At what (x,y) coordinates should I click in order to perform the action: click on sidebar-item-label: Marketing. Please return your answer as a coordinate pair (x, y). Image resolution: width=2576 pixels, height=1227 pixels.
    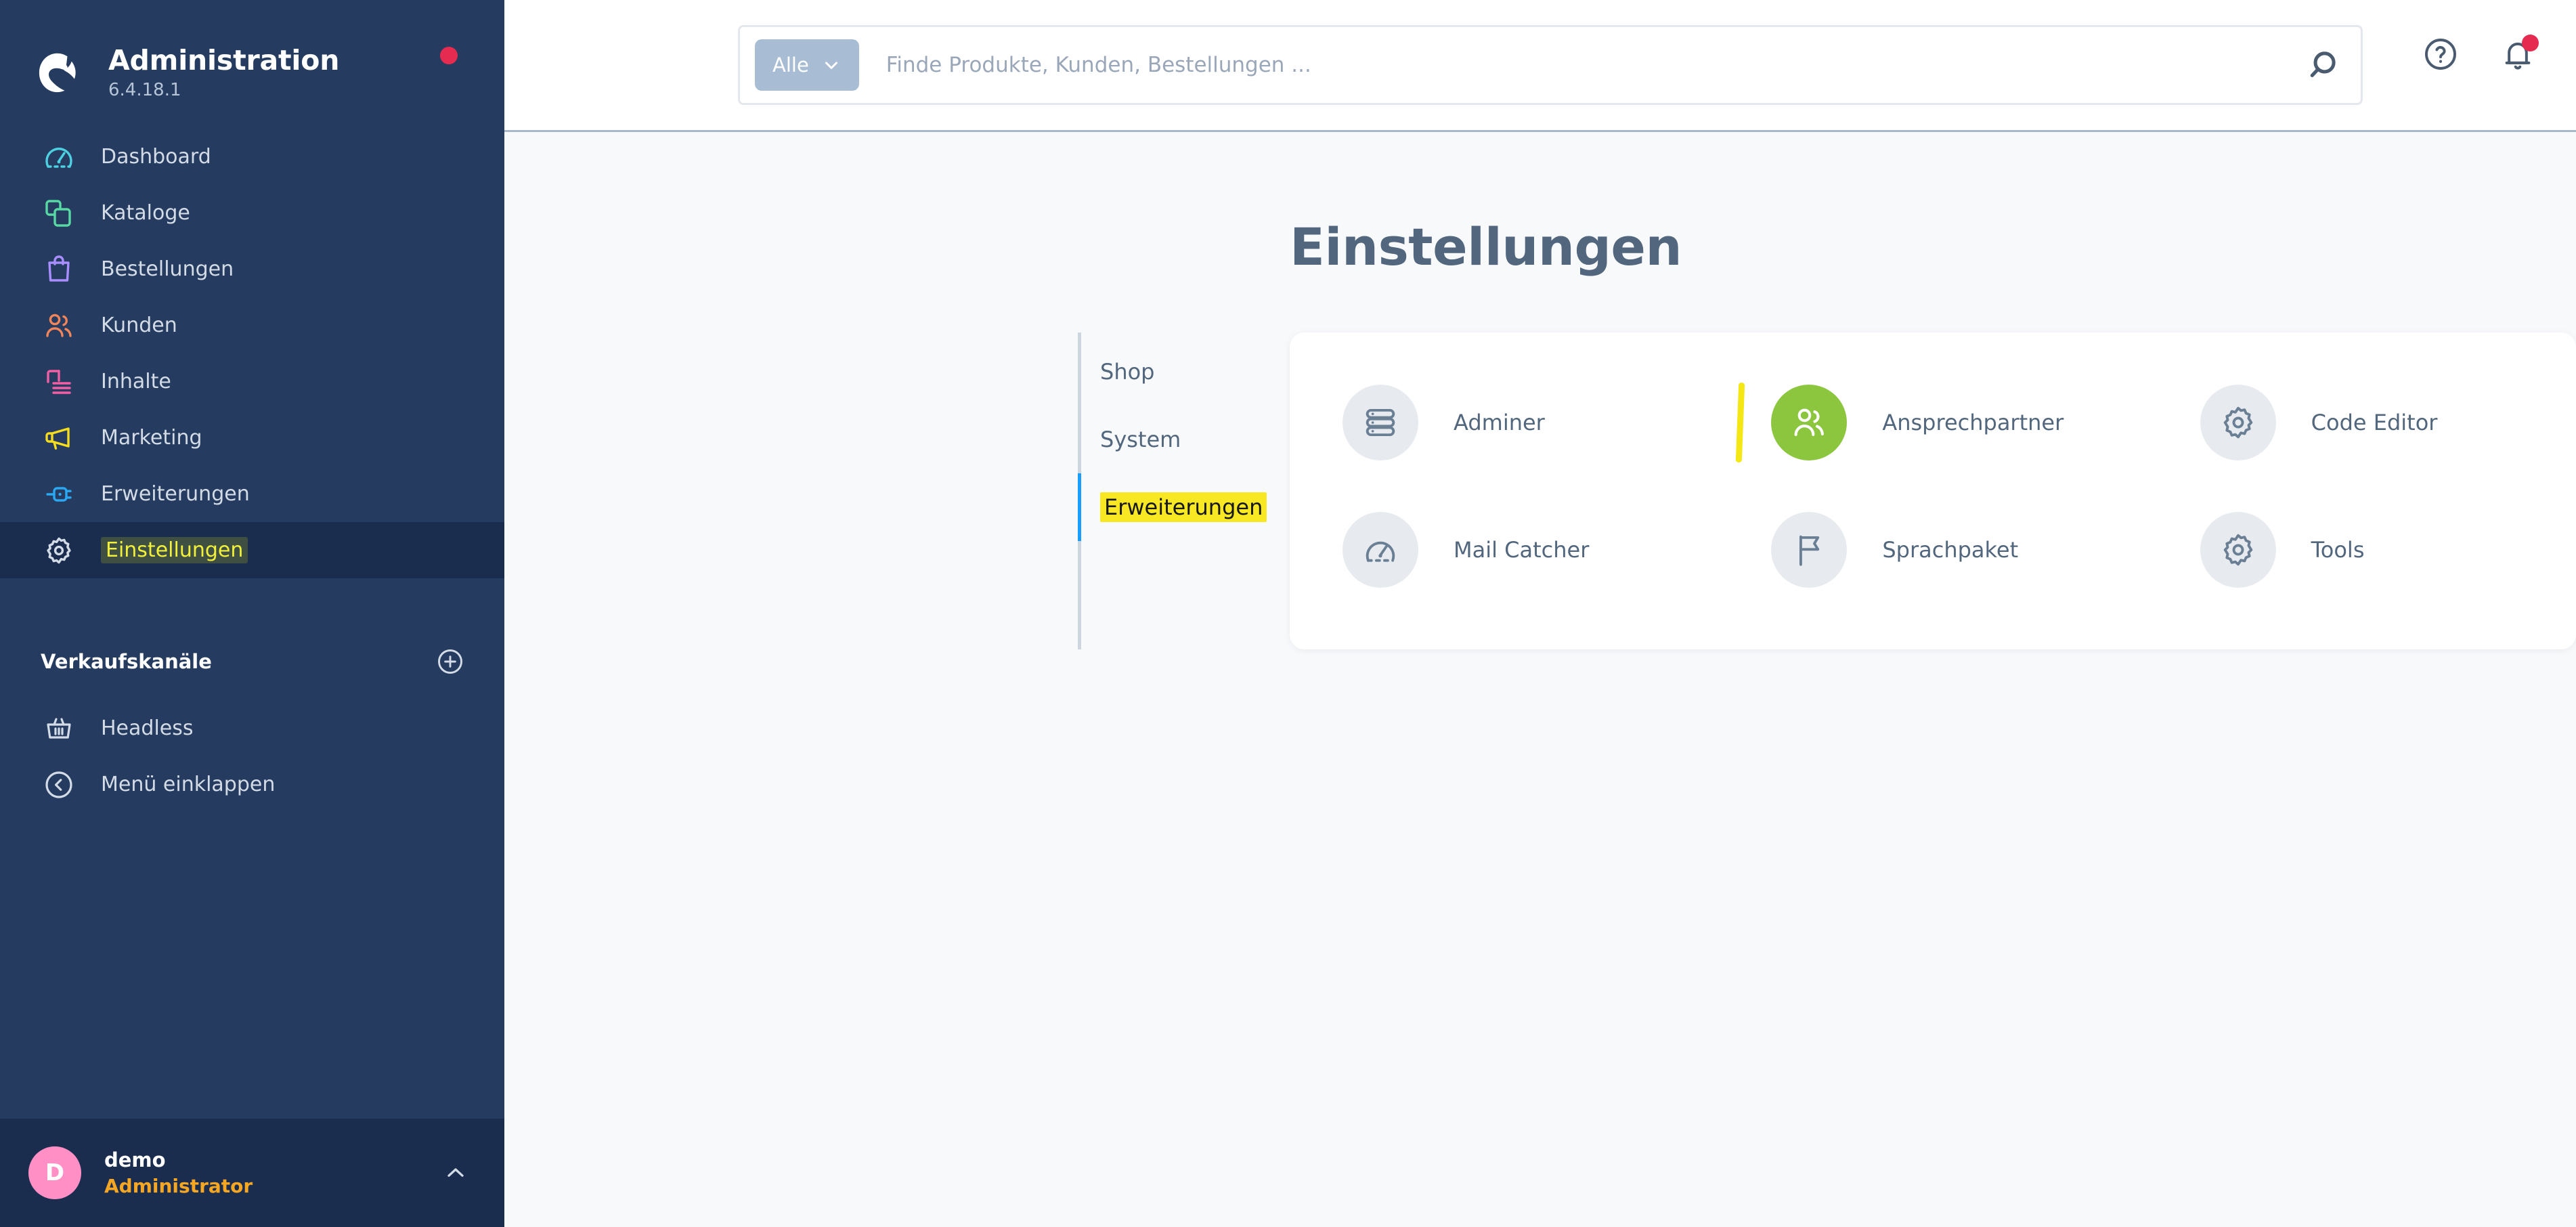
    Looking at the image, I should click on (151, 438).